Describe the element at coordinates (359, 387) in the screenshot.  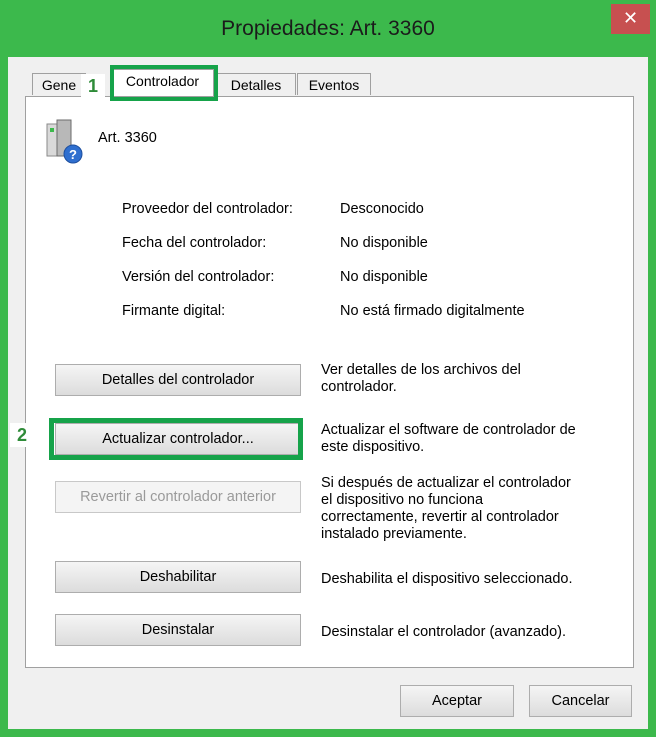
I see `desc-line: controlador.` at that location.